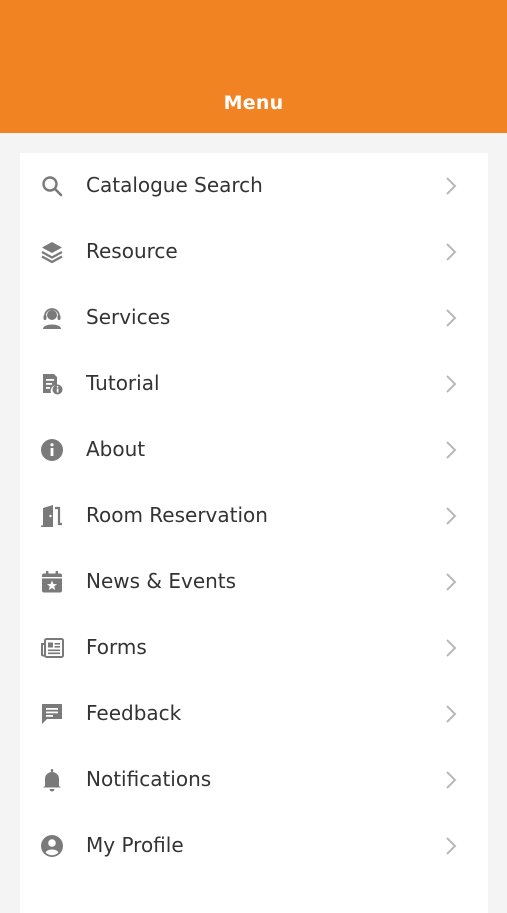 Image resolution: width=507 pixels, height=913 pixels. I want to click on door-icon, so click(52, 516).